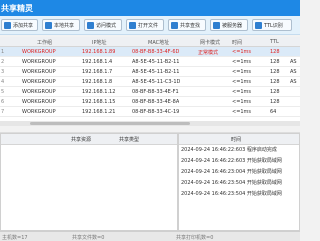 The image size is (320, 241). Describe the element at coordinates (44, 42) in the screenshot. I see `col-header-group: 工作组` at that location.